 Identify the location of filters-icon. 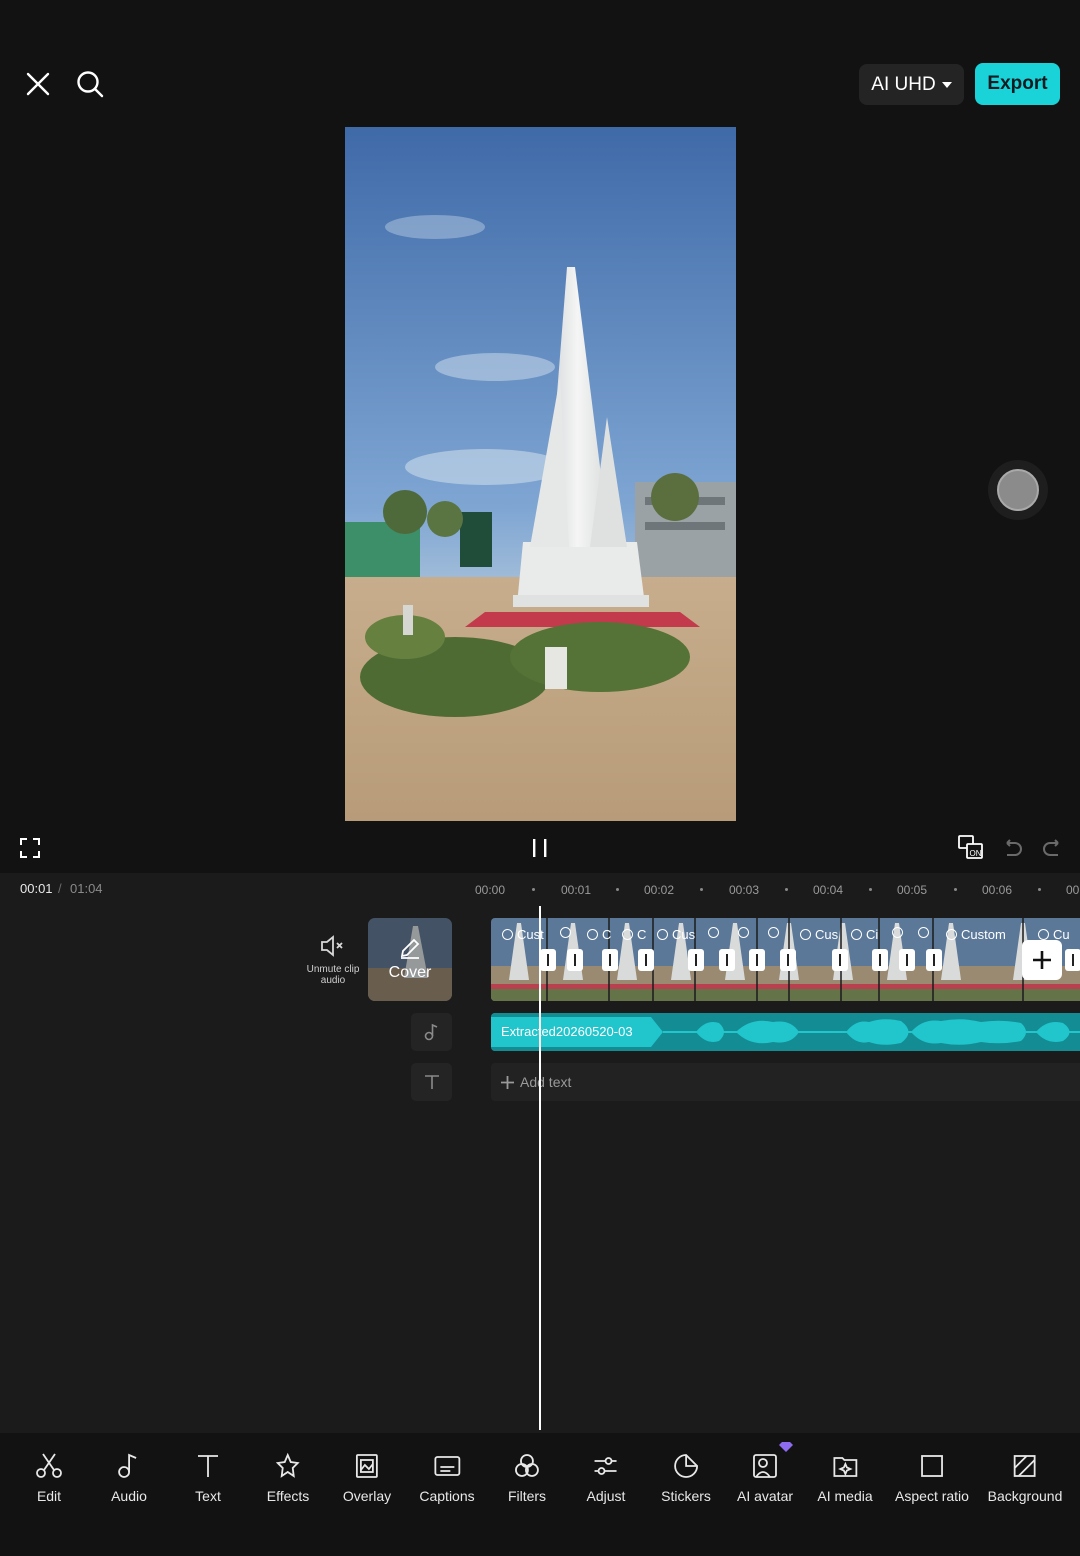
(527, 1465).